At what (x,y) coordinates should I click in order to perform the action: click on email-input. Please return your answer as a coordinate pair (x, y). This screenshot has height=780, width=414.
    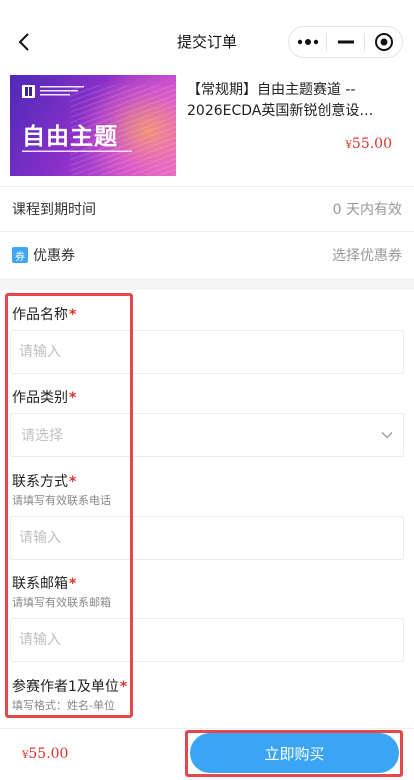
    Looking at the image, I should click on (207, 640).